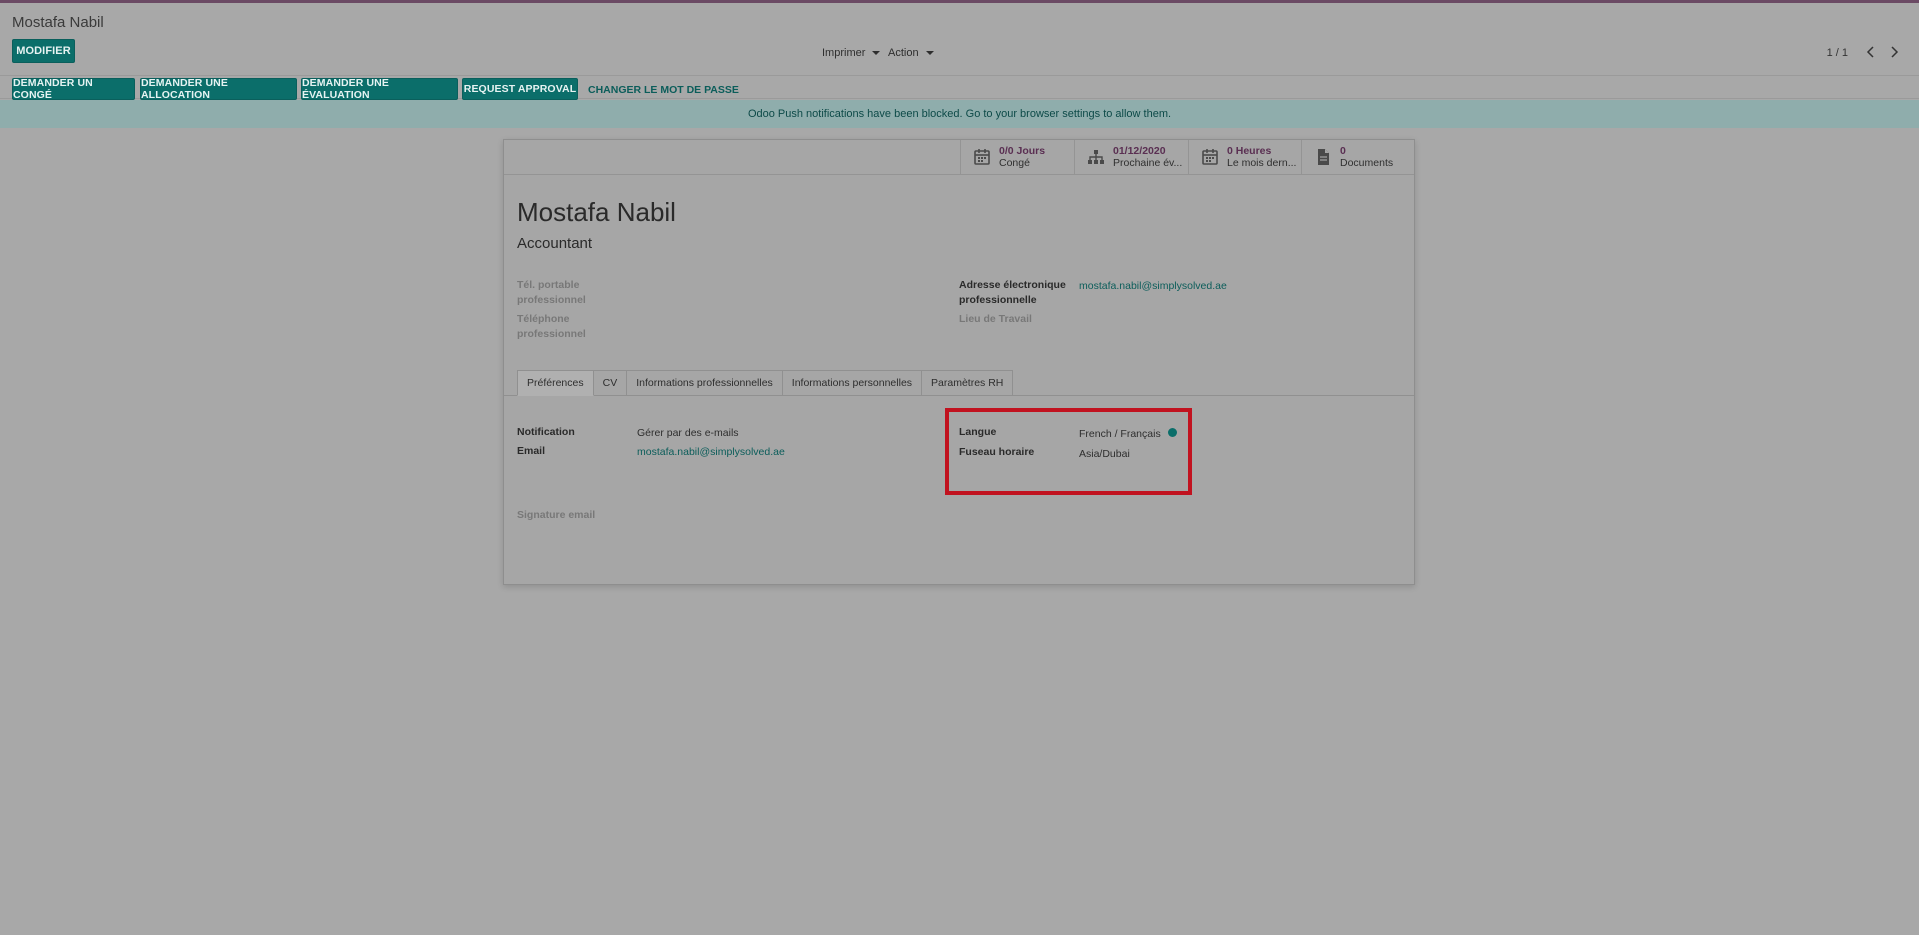 The height and width of the screenshot is (935, 1919). What do you see at coordinates (1012, 293) in the screenshot?
I see `work-email-label: Adresse électronique professionnelle` at bounding box center [1012, 293].